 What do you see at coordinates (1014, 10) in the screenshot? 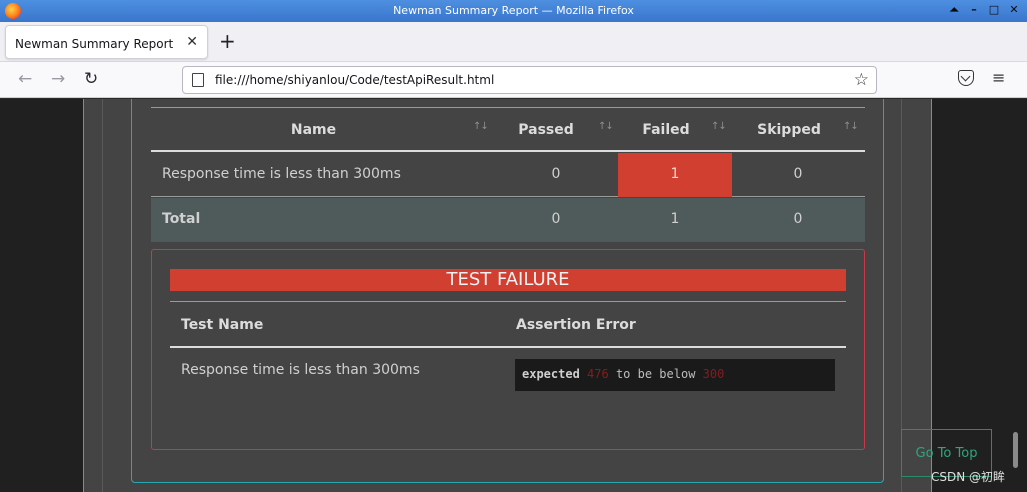
I see `close-window-button: ✕` at bounding box center [1014, 10].